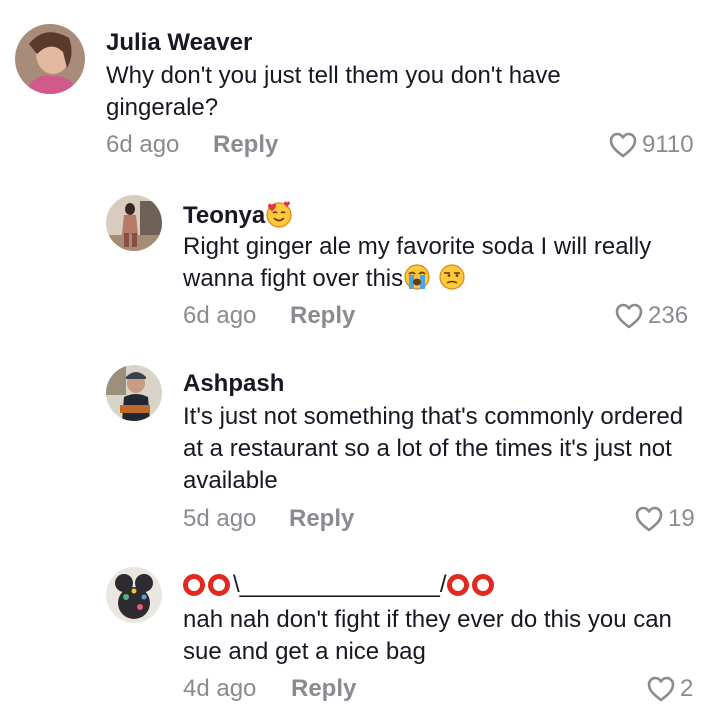 The height and width of the screenshot is (726, 709). Describe the element at coordinates (220, 518) in the screenshot. I see `comment-timestamp: 5d ago` at that location.